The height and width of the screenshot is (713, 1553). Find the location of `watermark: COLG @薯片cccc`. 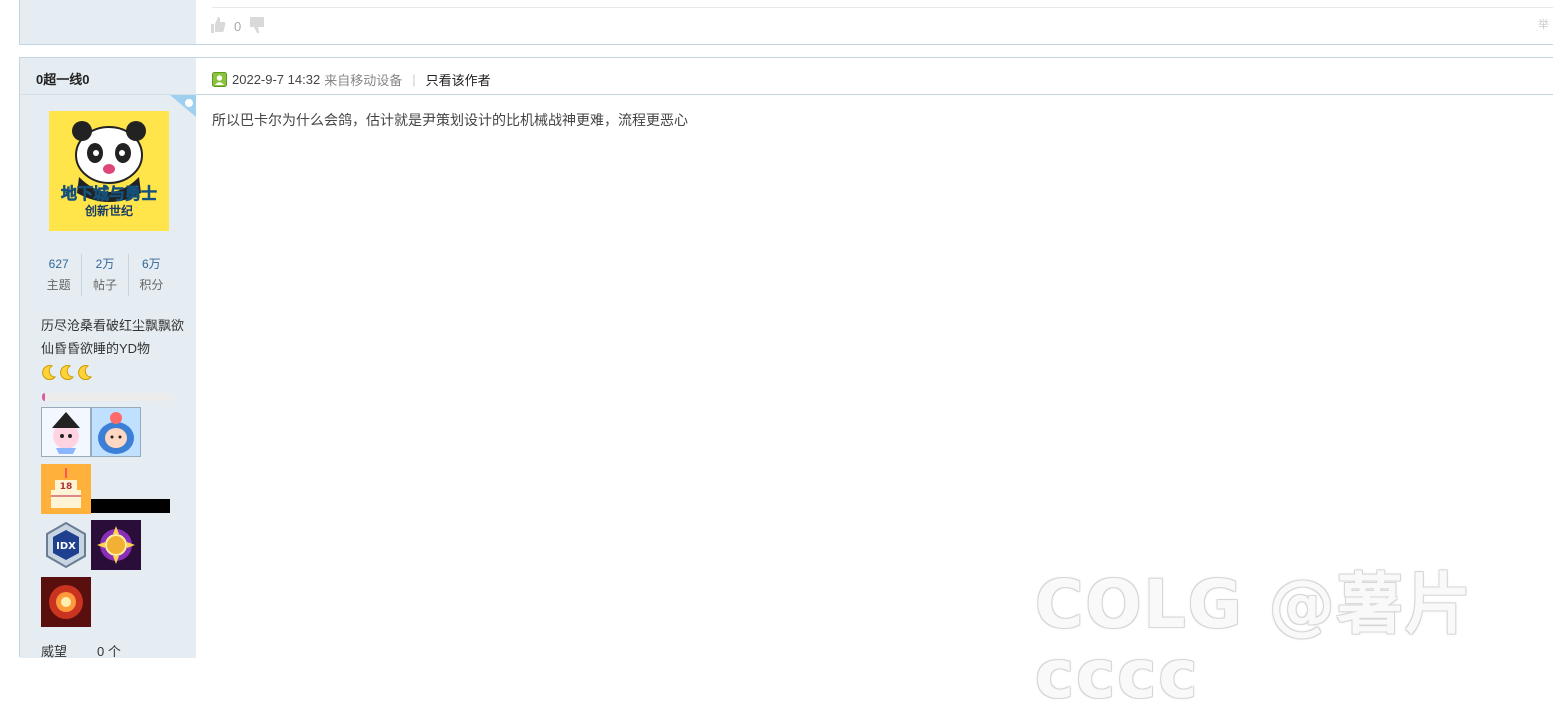

watermark: COLG @薯片cccc is located at coordinates (1254, 639).